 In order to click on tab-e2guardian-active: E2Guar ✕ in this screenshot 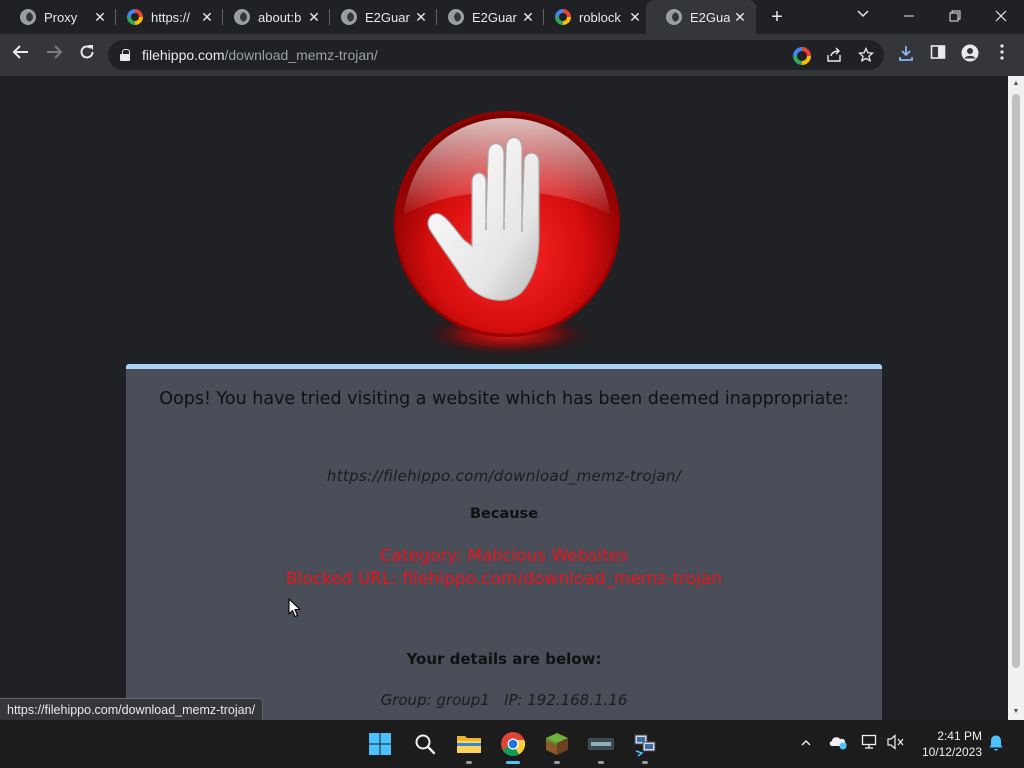, I will do `click(701, 17)`.